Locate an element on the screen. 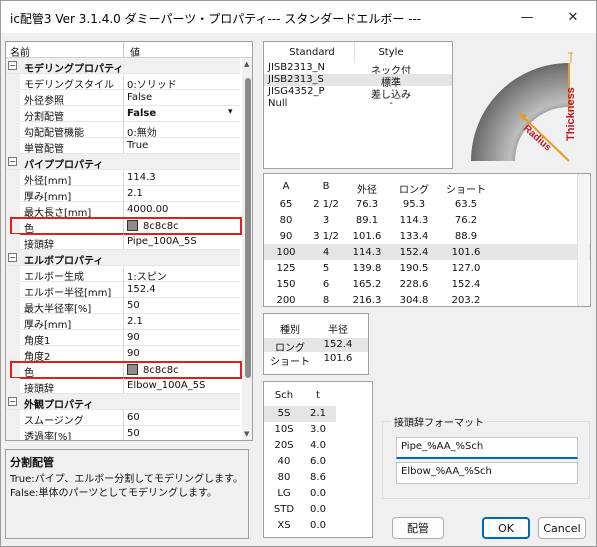 Image resolution: width=597 pixels, height=547 pixels. scroll-up-icon: ▲ is located at coordinates (246, 64).